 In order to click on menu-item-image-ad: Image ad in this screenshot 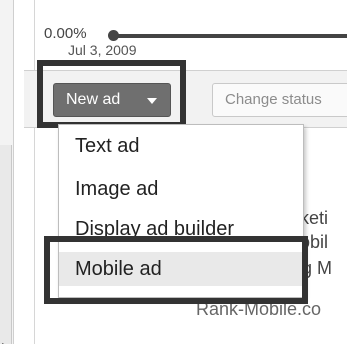, I will do `click(182, 189)`.